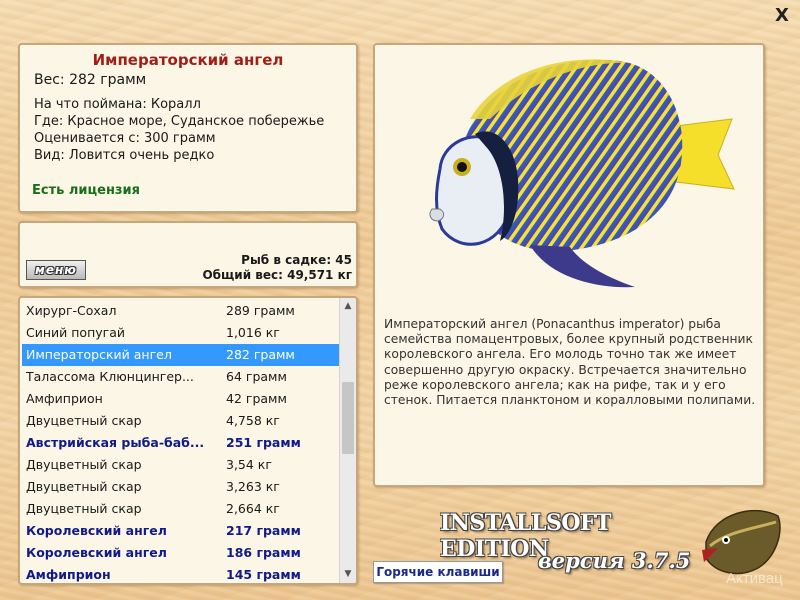 This screenshot has height=600, width=800. What do you see at coordinates (614, 560) in the screenshot?
I see `version-text: версия 3.7.5` at bounding box center [614, 560].